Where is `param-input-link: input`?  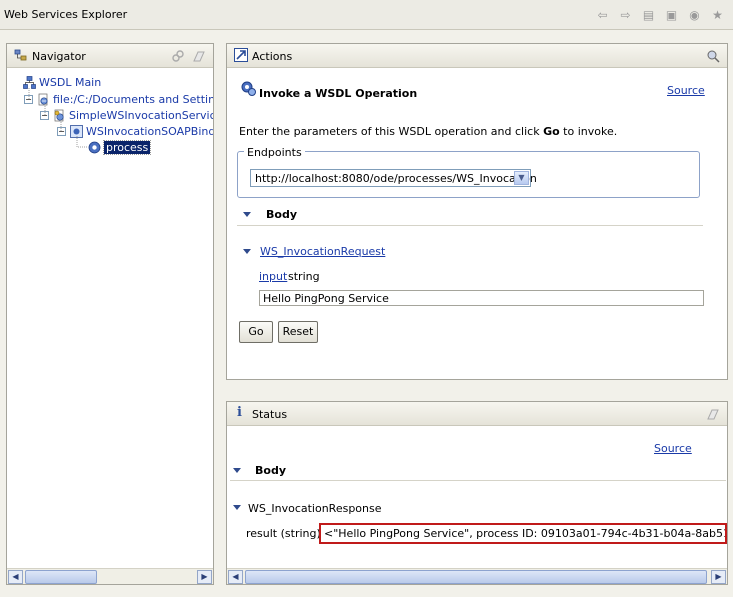
param-input-link: input is located at coordinates (273, 276).